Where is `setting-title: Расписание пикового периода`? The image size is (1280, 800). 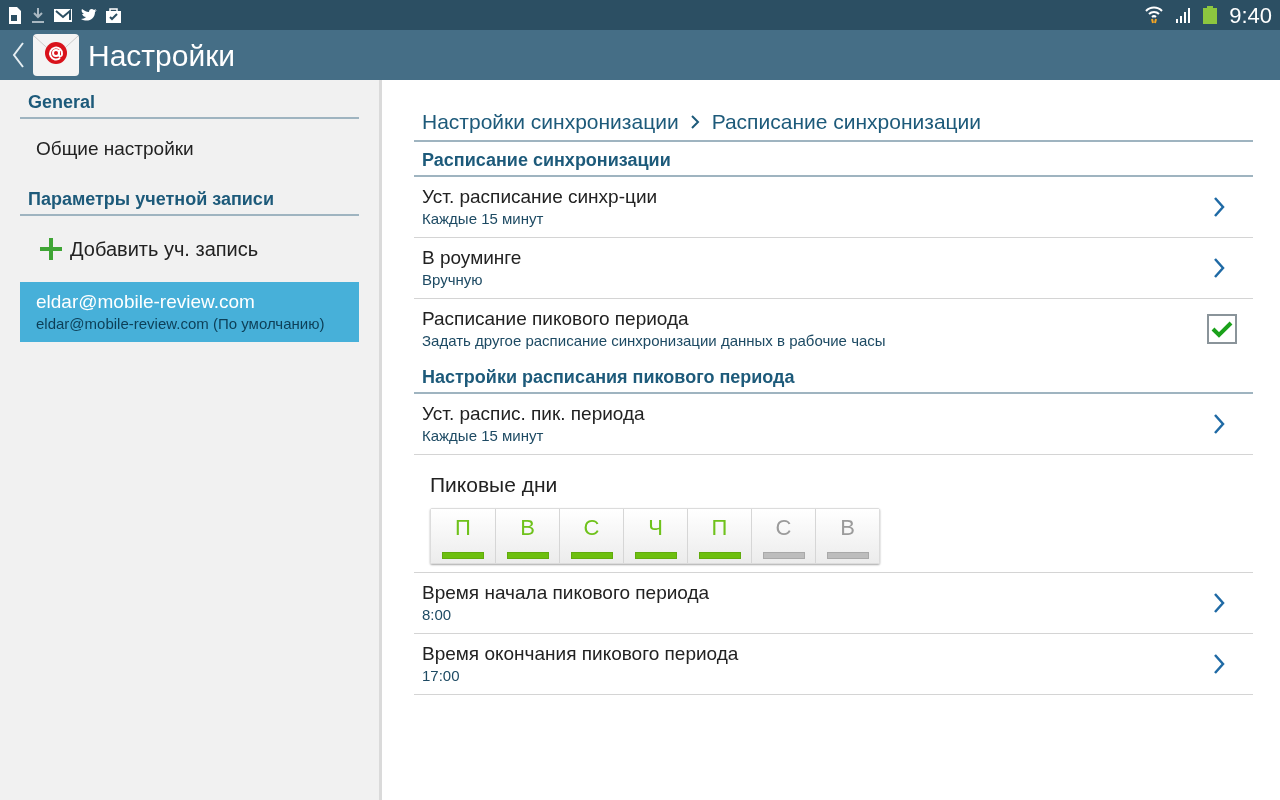 setting-title: Расписание пикового периода is located at coordinates (556, 318).